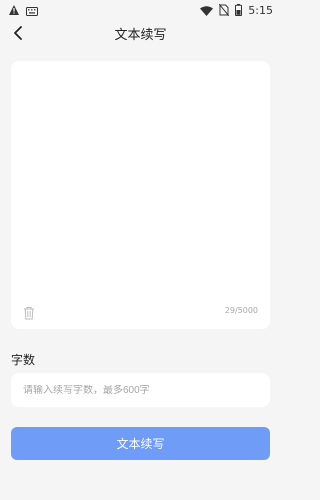 This screenshot has height=500, width=320. I want to click on header: 文本续写, so click(140, 33).